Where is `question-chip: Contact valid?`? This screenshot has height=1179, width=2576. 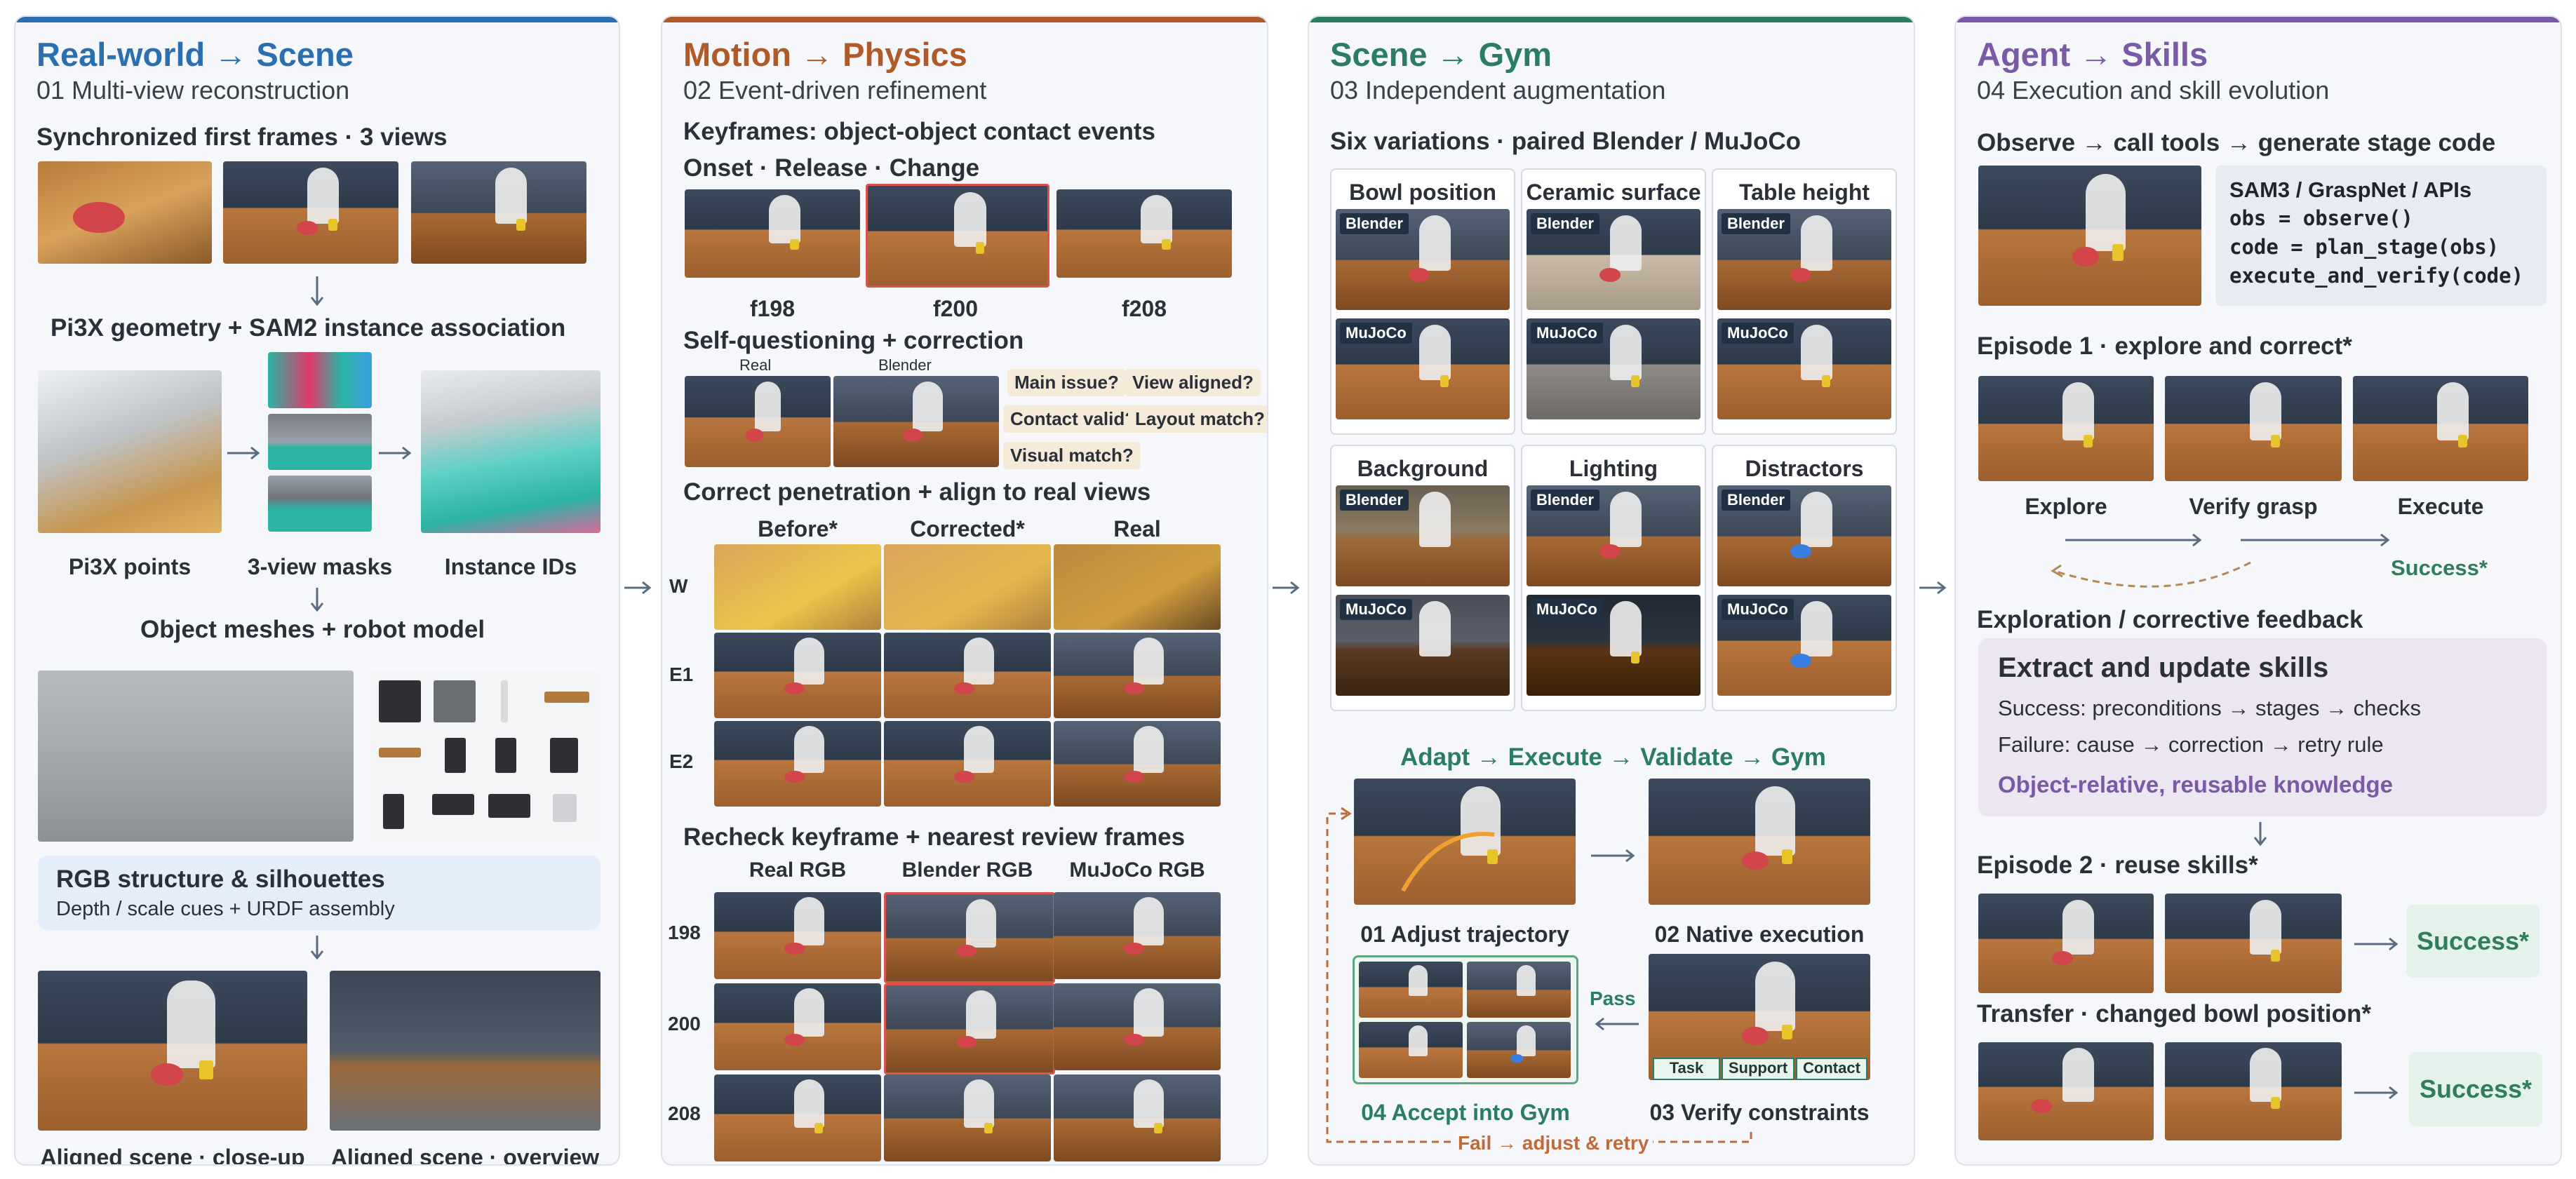 question-chip: Contact valid? is located at coordinates (1073, 419).